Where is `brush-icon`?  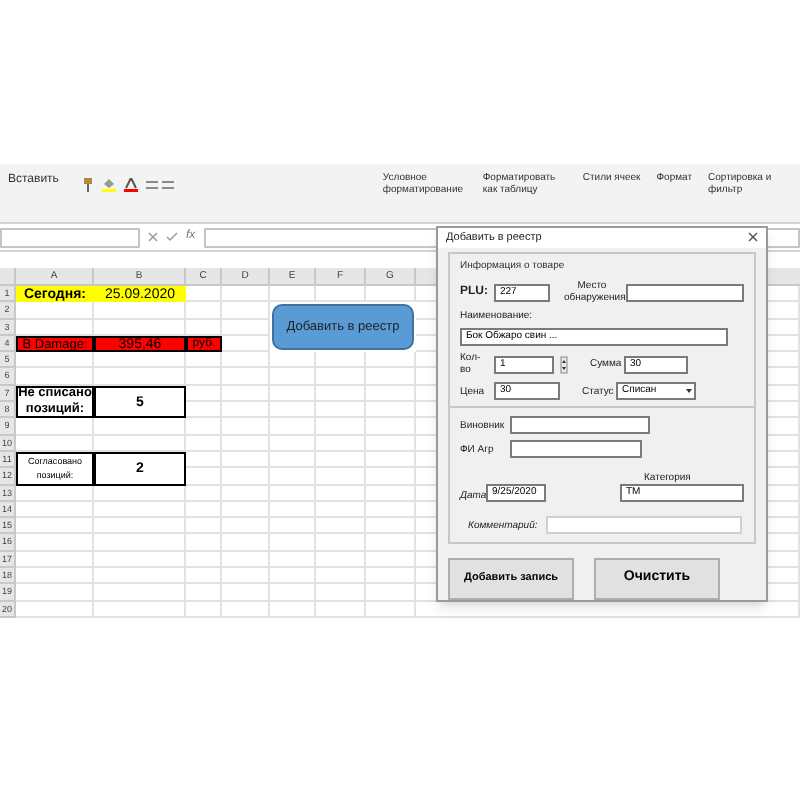
brush-icon is located at coordinates (88, 185).